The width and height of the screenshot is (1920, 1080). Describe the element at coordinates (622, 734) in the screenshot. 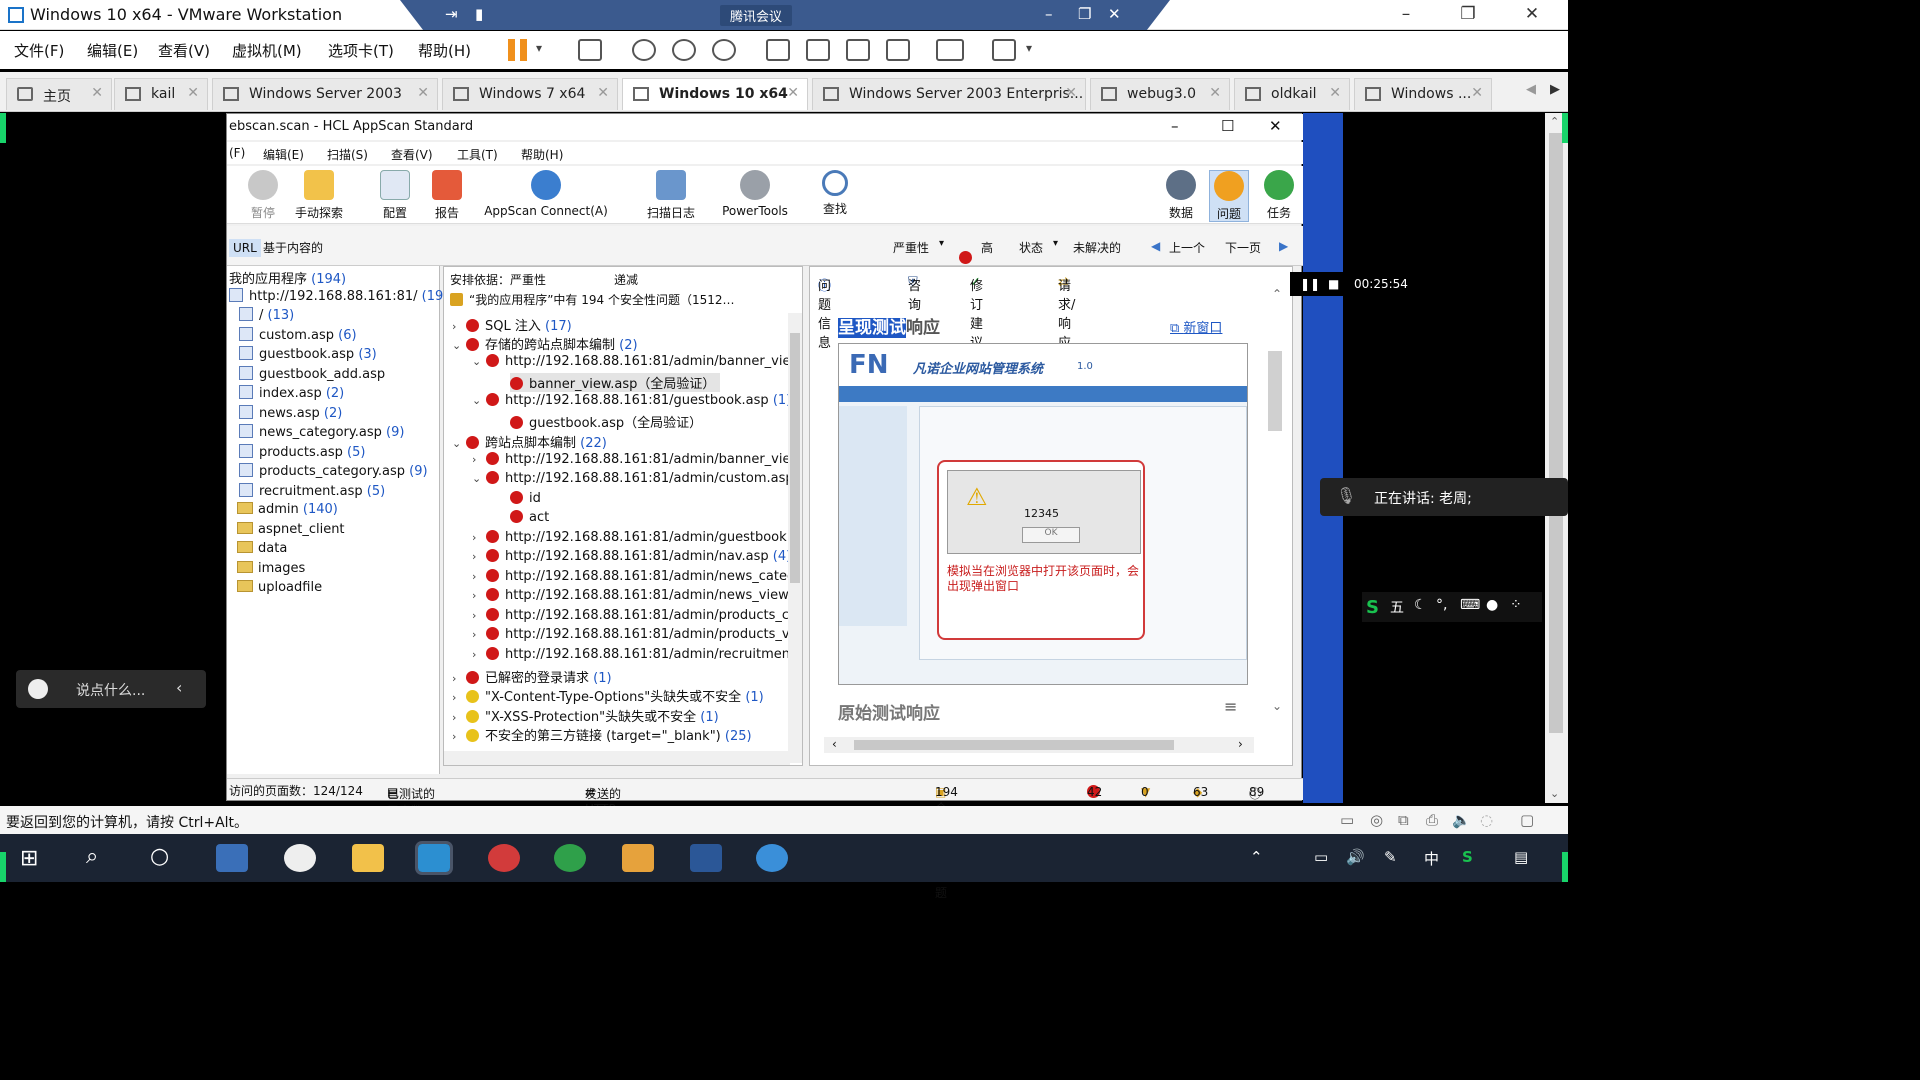

I see `issue-group-third-party-link: › 不安全的第三方链接 (target="_blank") (25)` at that location.